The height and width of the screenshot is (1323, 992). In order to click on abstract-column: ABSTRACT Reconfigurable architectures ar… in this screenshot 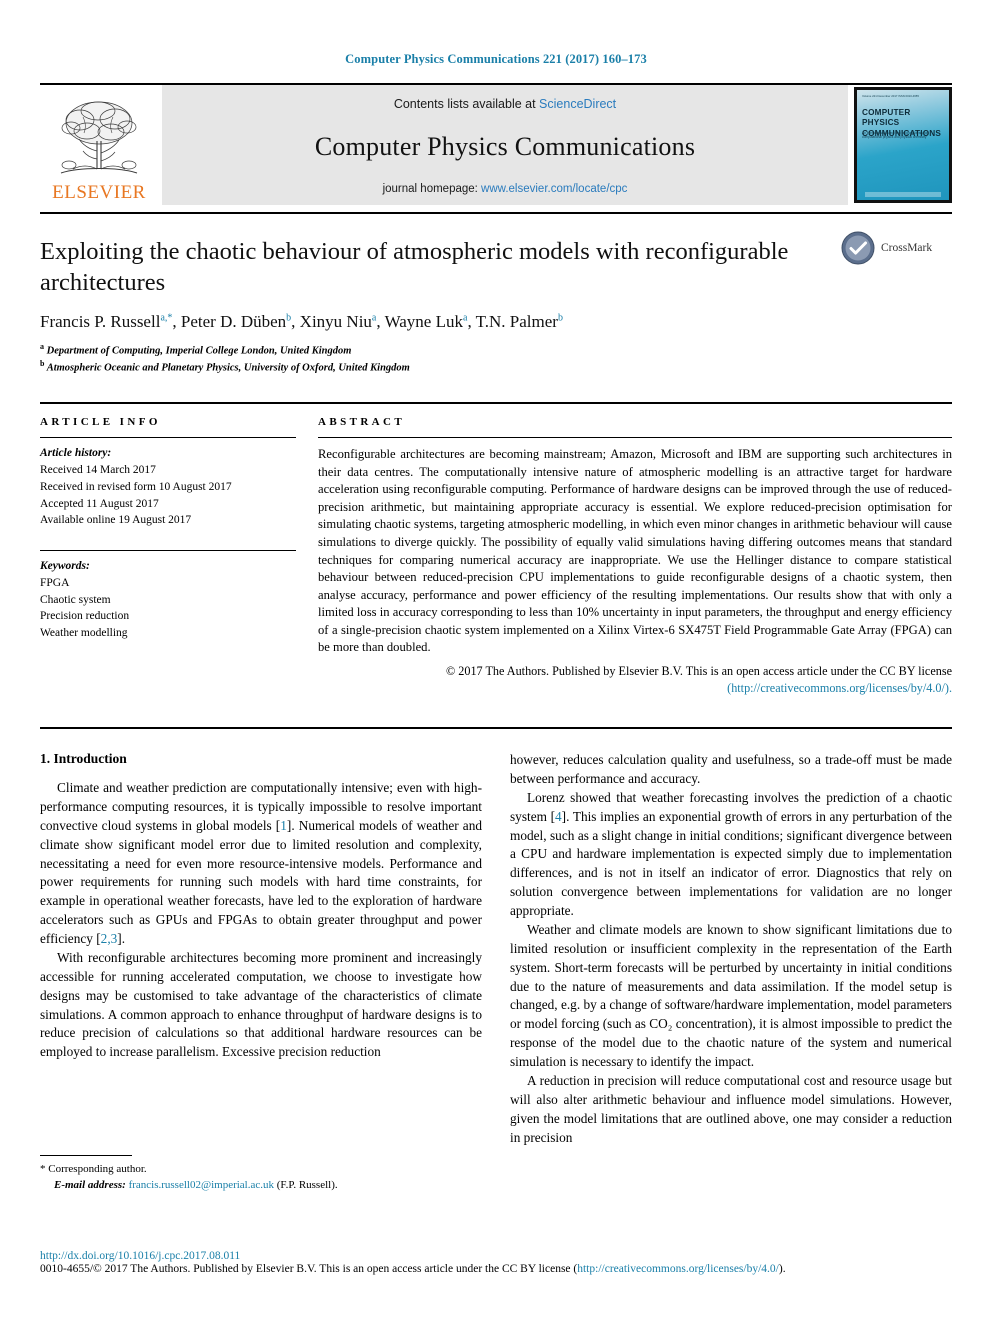, I will do `click(635, 556)`.